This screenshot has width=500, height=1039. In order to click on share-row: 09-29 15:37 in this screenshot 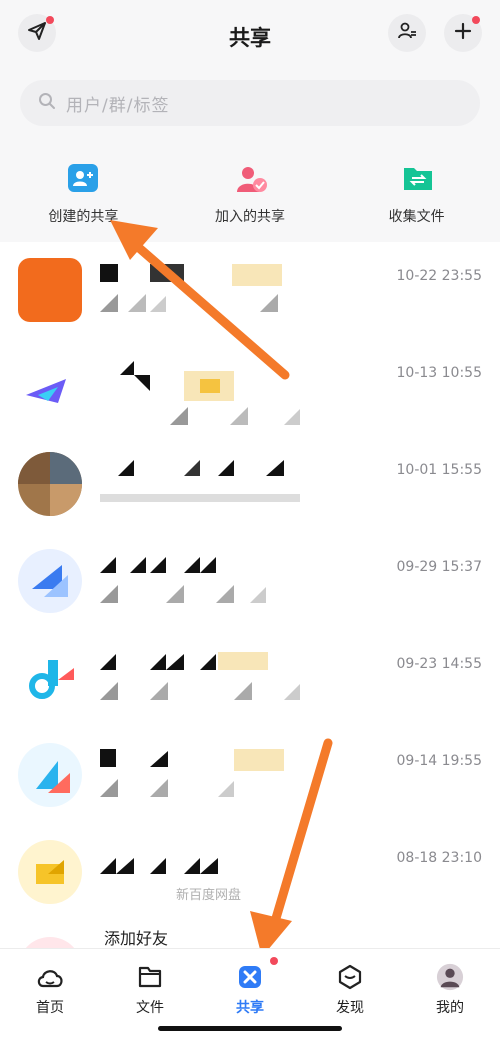, I will do `click(250, 581)`.